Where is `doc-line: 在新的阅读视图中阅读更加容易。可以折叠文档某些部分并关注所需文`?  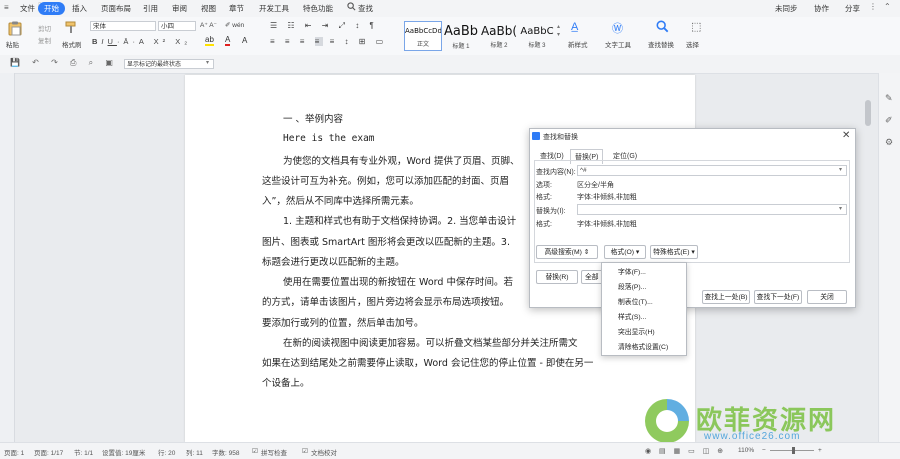
doc-line: 在新的阅读视图中阅读更加容易。可以折叠文档某些部分并关注所需文 is located at coordinates (430, 343).